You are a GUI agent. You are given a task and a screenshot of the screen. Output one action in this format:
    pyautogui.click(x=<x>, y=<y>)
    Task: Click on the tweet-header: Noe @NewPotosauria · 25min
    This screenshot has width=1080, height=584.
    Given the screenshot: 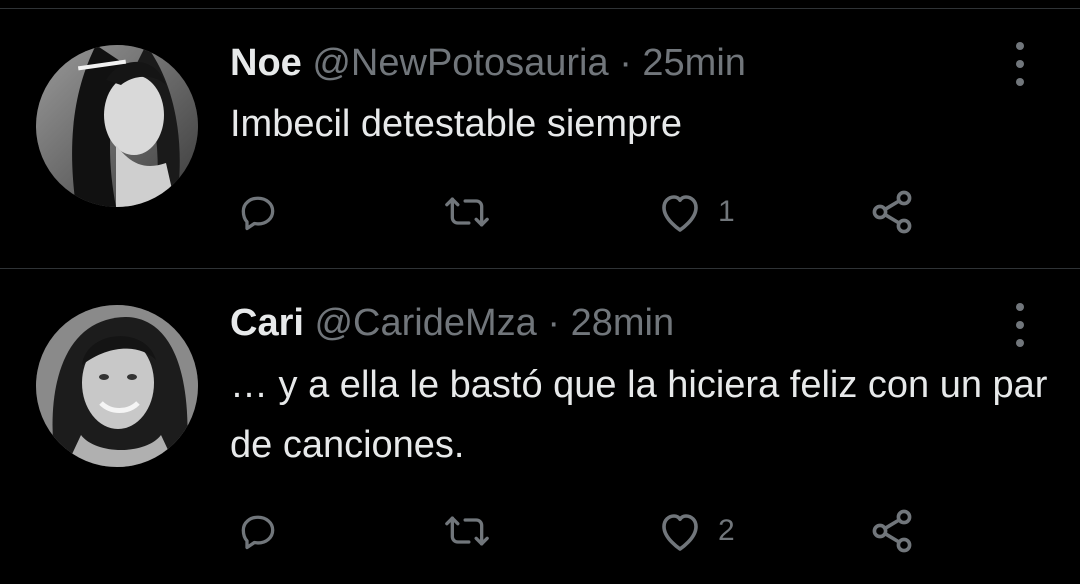 What is the action you would take?
    pyautogui.click(x=488, y=63)
    